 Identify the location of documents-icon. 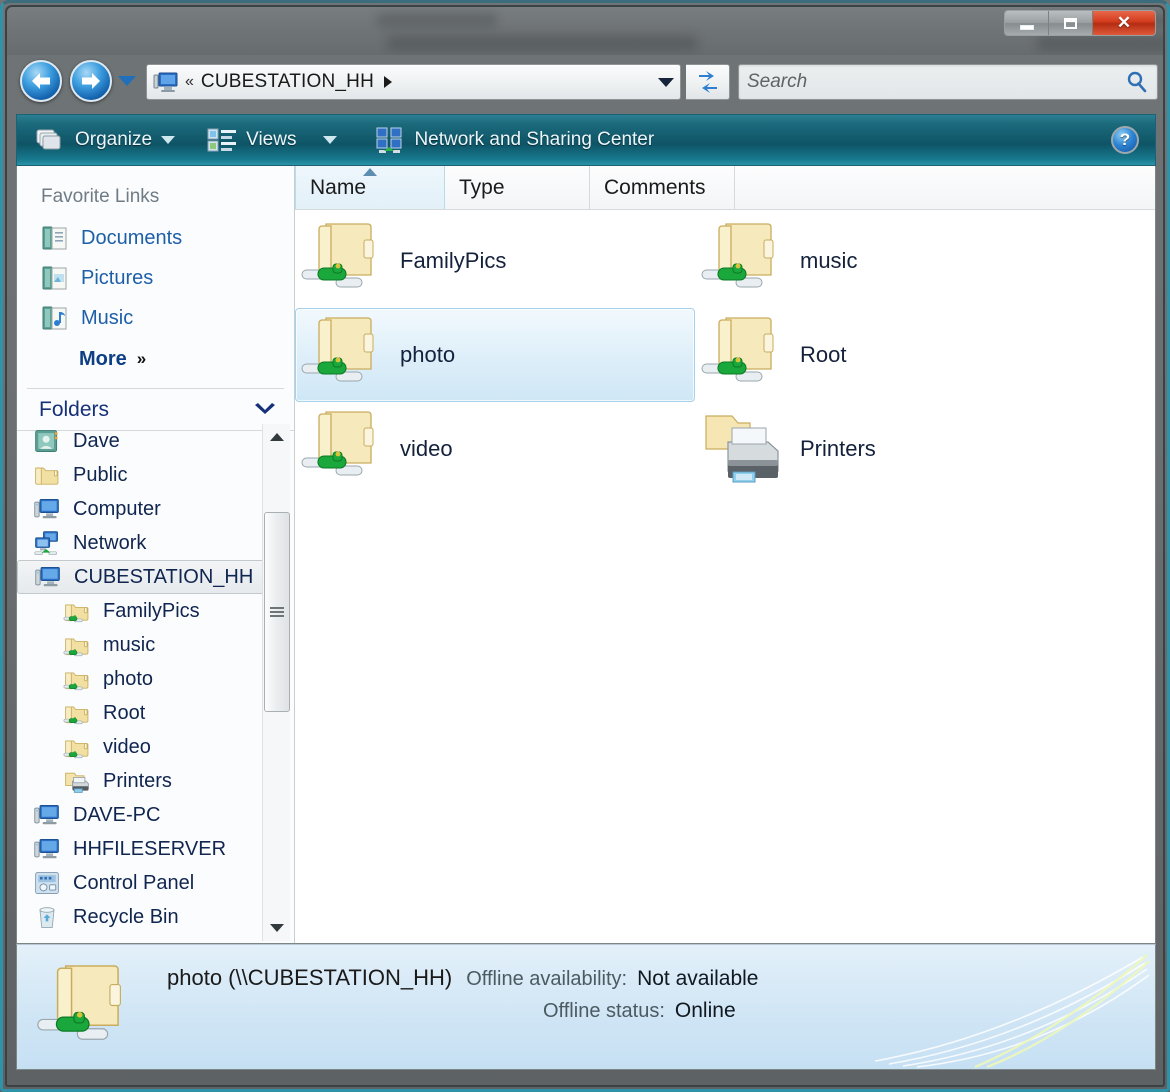
(54, 238).